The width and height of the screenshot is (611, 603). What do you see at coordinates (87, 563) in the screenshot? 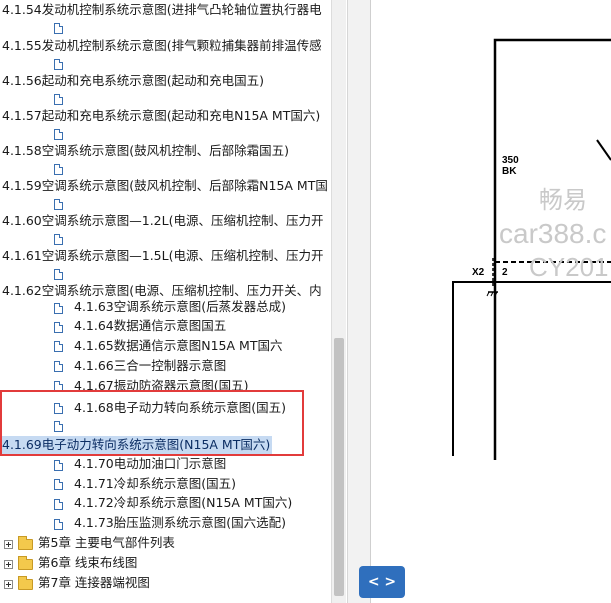
I see `tree-chapter: 第6章 线束布线图` at bounding box center [87, 563].